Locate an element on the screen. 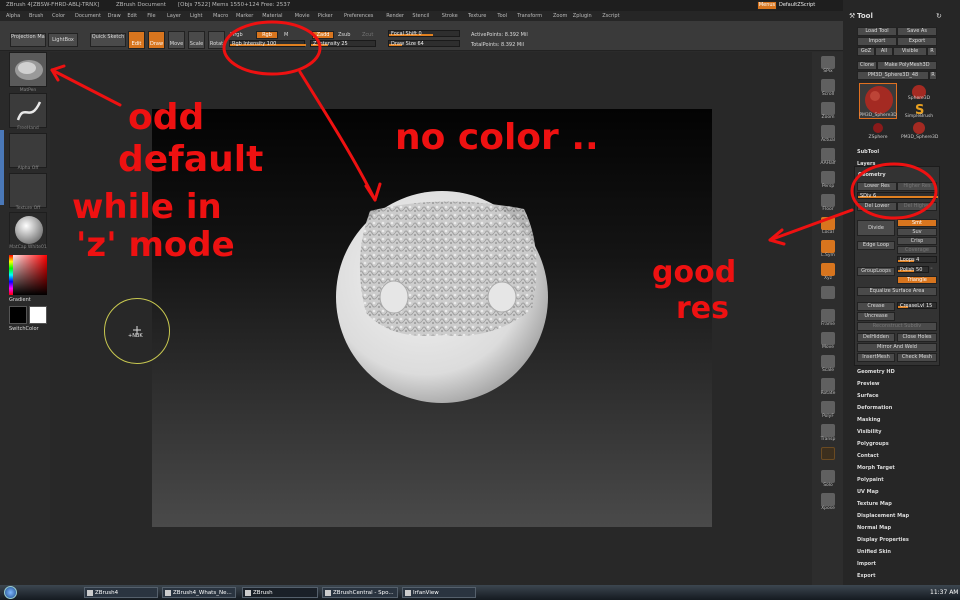 The width and height of the screenshot is (960, 600). circle-sdiv is located at coordinates (894, 191).